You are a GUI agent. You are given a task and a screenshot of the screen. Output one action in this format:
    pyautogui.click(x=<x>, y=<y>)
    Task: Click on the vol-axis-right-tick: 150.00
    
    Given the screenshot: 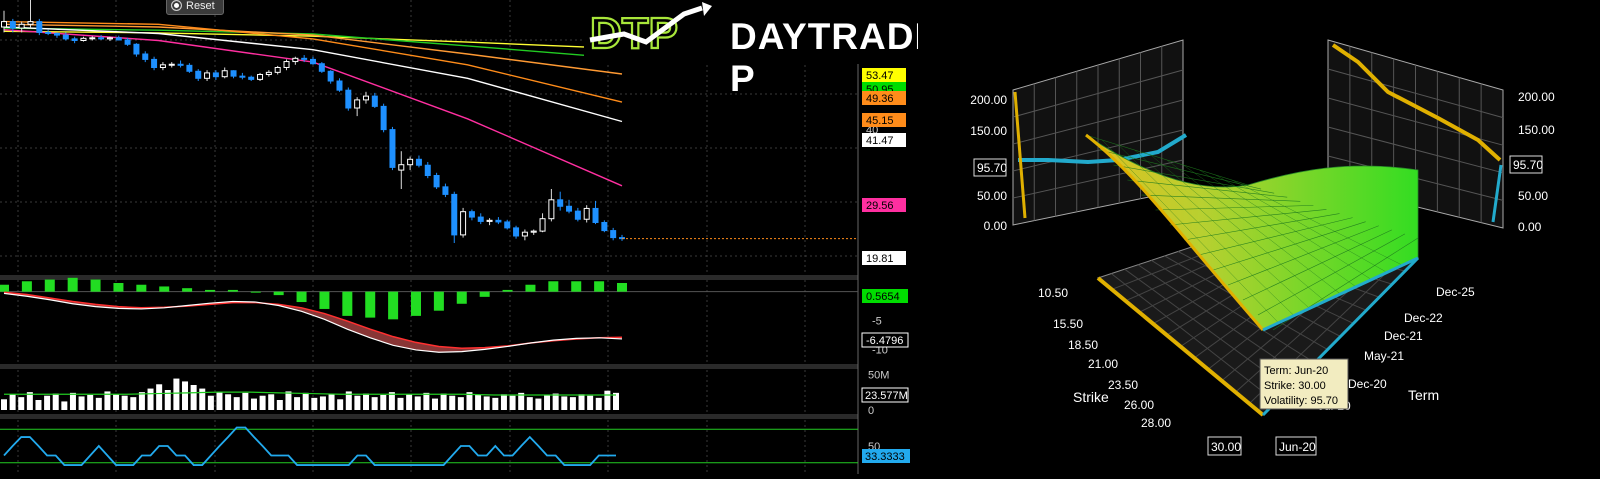 What is the action you would take?
    pyautogui.click(x=1536, y=130)
    